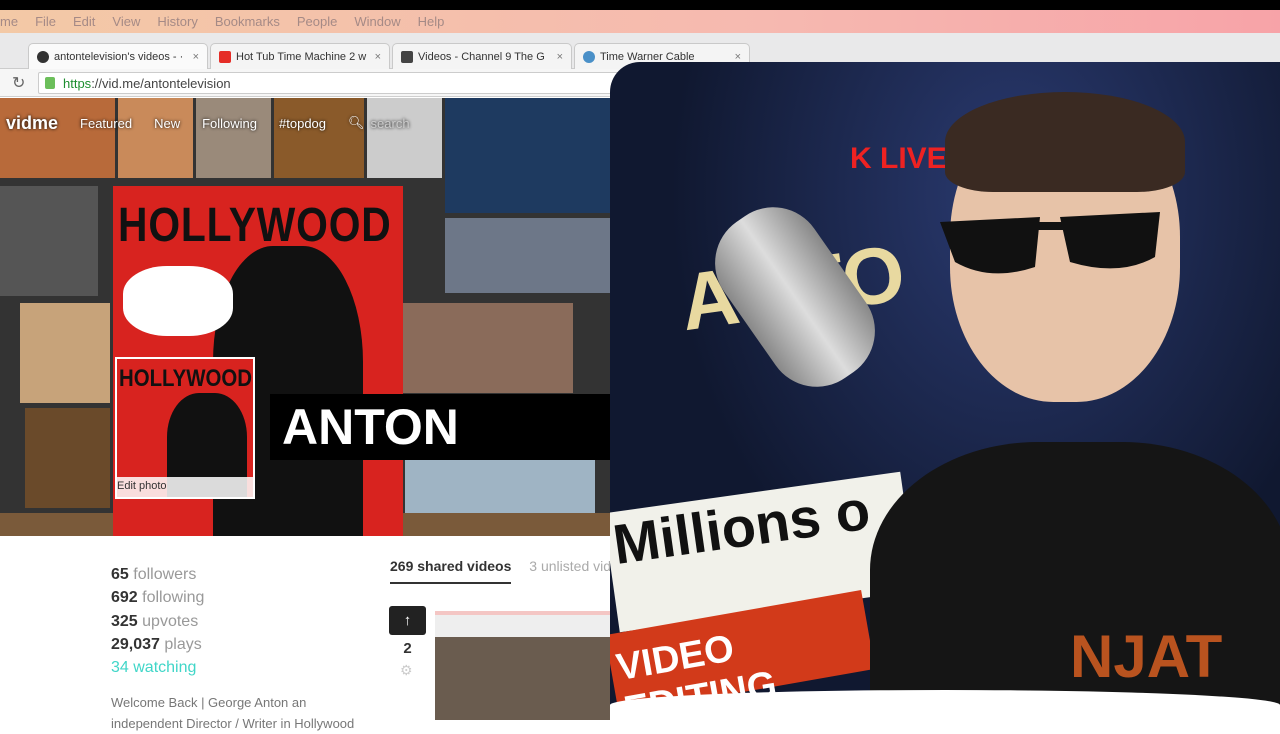  Describe the element at coordinates (377, 21) in the screenshot. I see `menu-window: Window` at that location.